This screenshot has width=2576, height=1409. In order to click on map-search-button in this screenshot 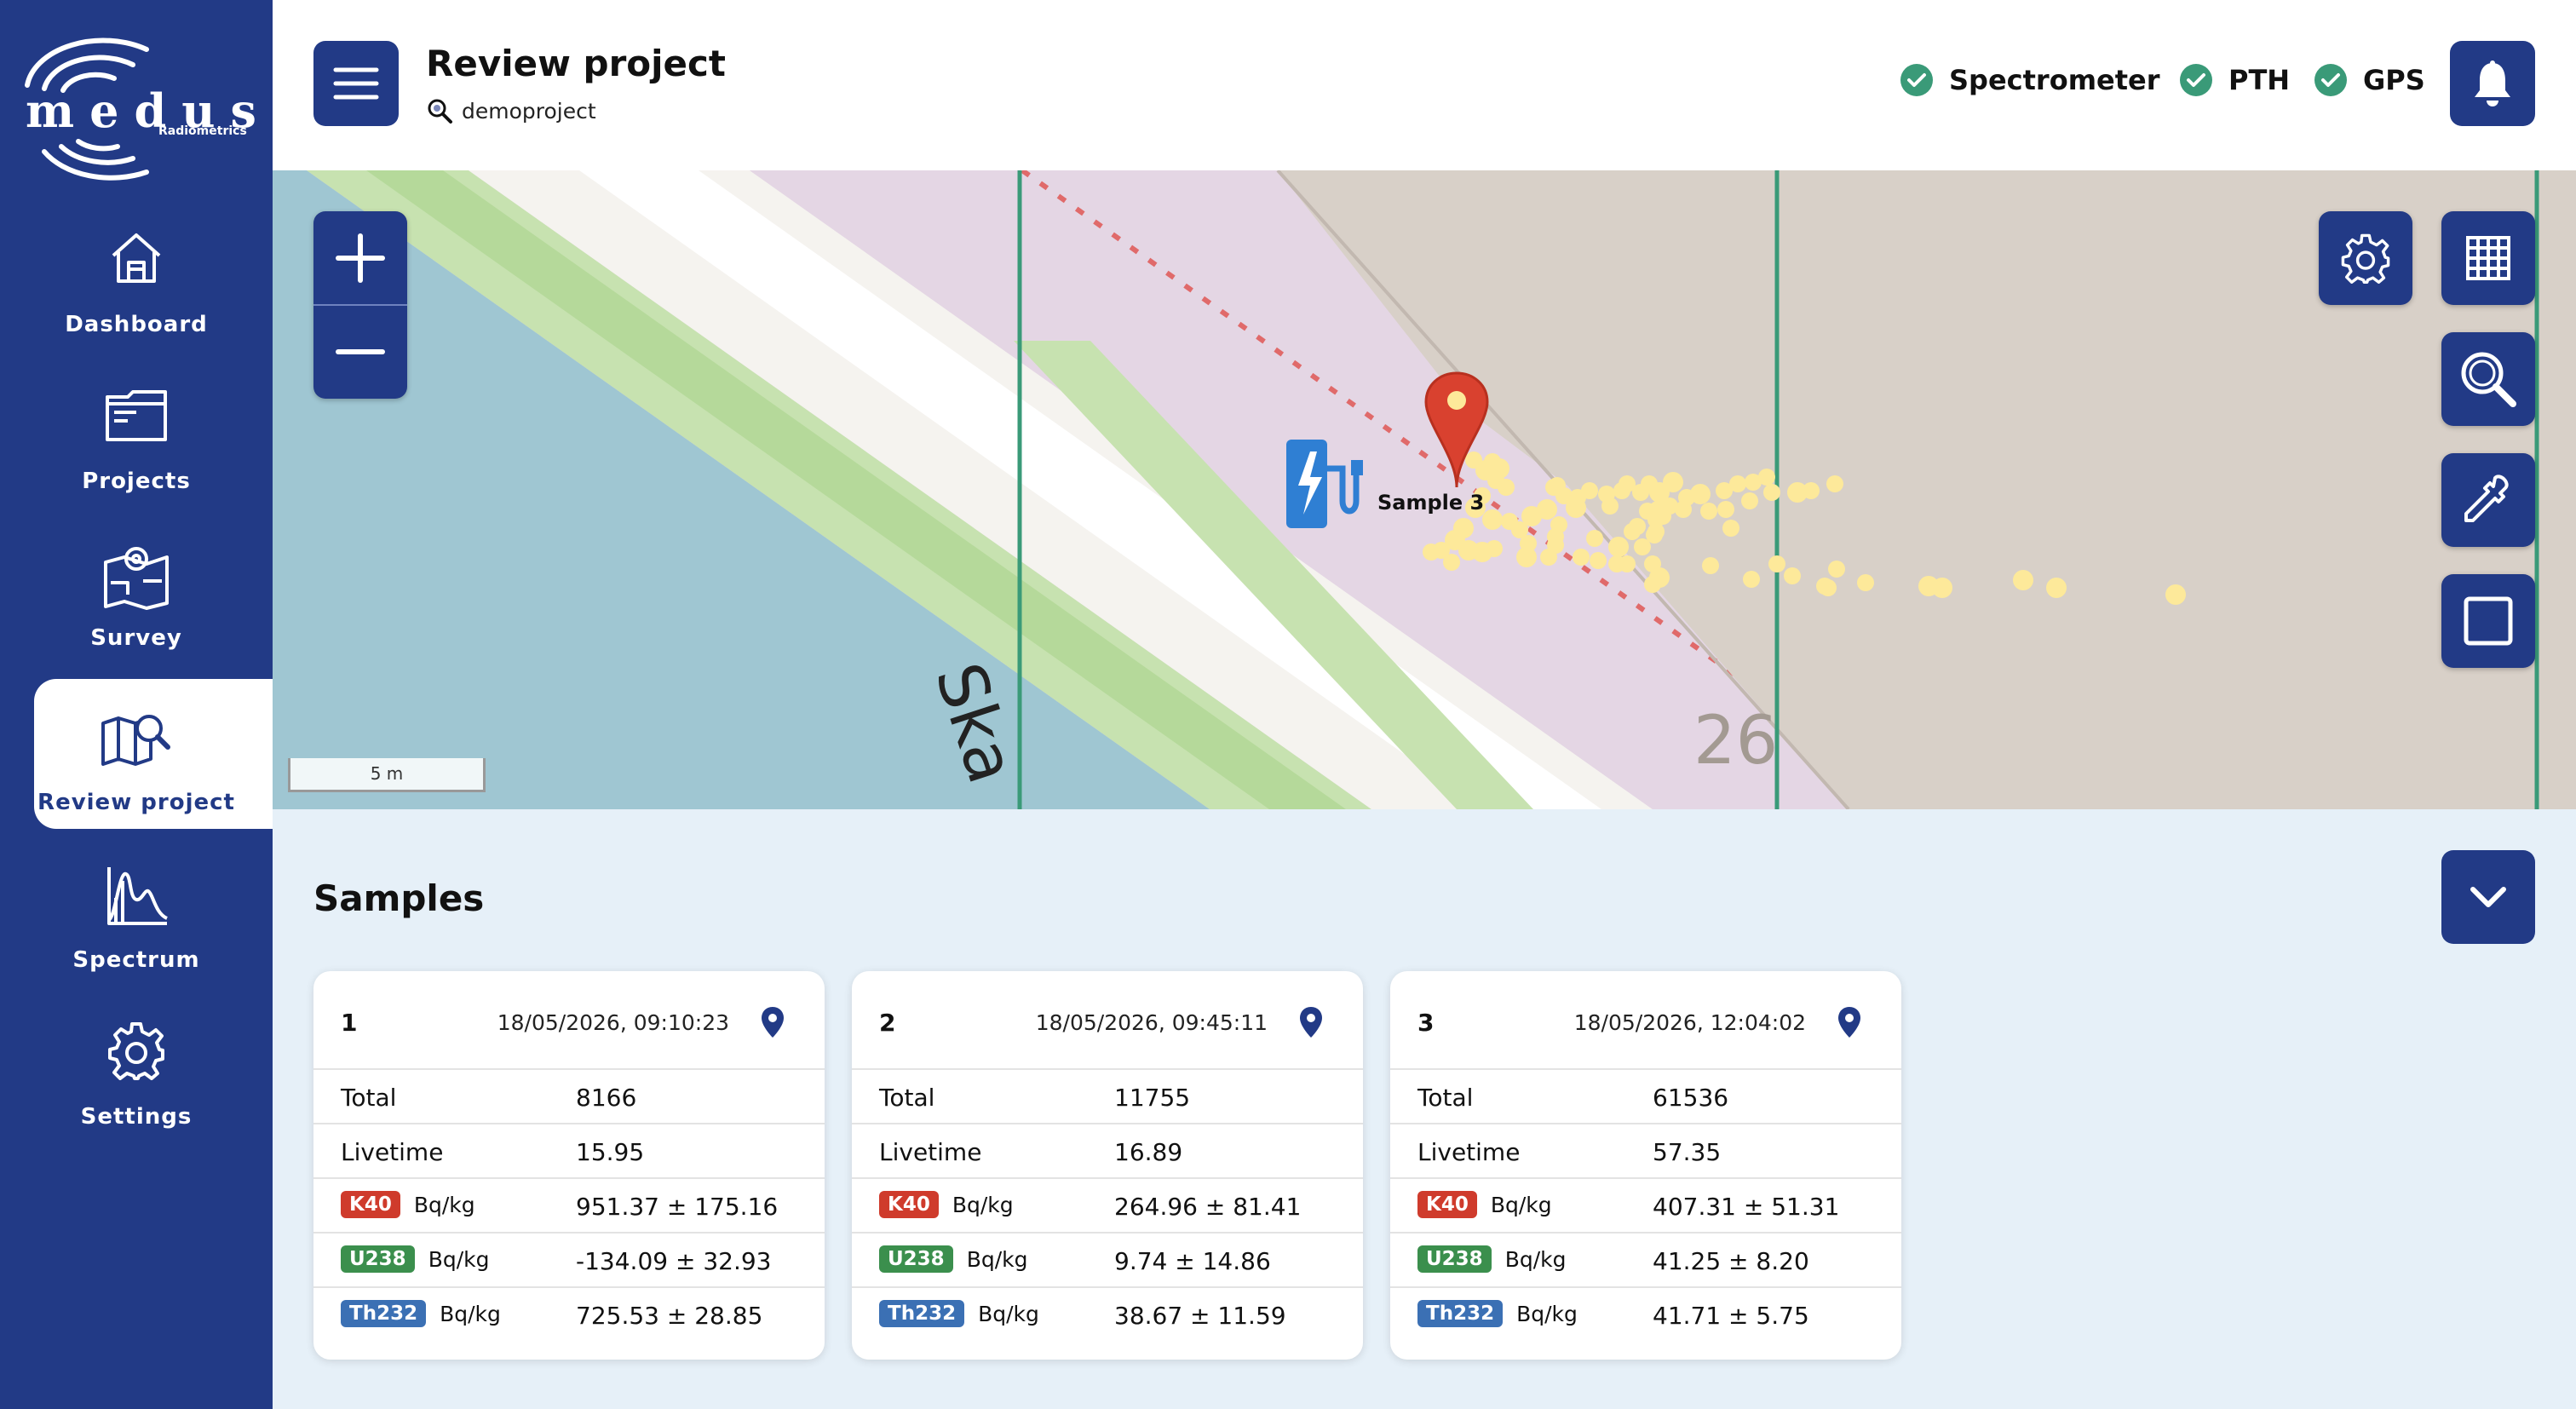, I will do `click(2488, 379)`.